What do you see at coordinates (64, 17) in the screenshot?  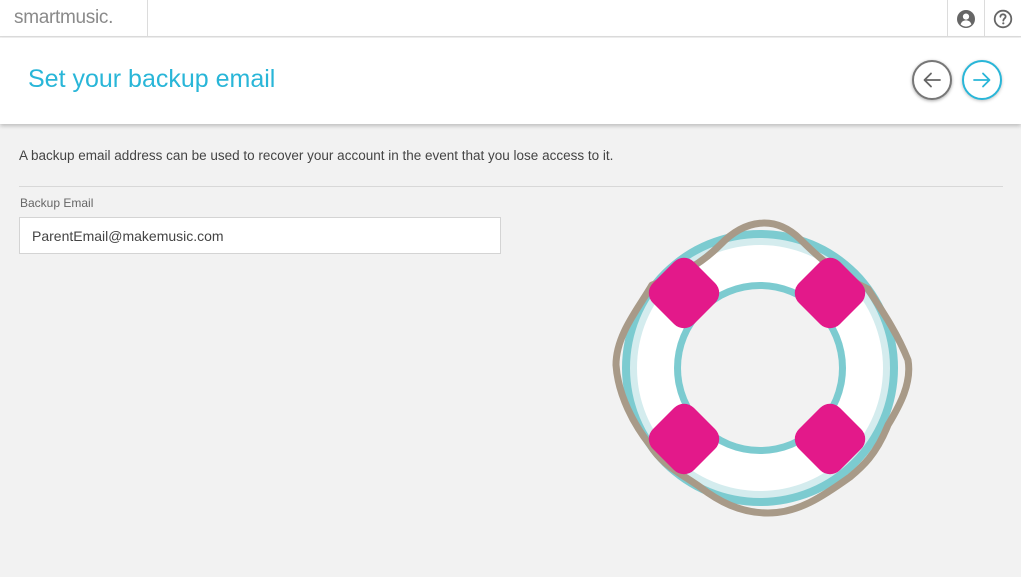 I see `logo-text: smartmusic.` at bounding box center [64, 17].